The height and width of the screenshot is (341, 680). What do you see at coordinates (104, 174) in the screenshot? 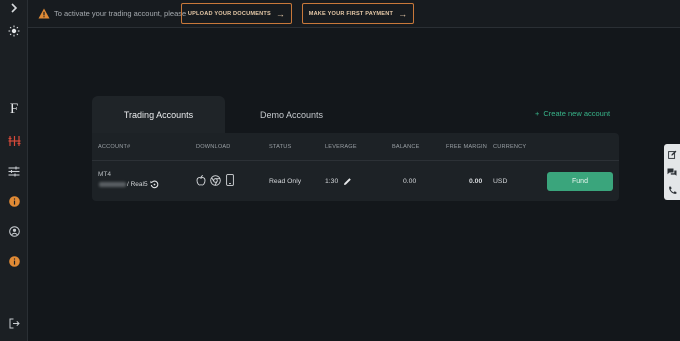
I see `account-platform: MT4` at bounding box center [104, 174].